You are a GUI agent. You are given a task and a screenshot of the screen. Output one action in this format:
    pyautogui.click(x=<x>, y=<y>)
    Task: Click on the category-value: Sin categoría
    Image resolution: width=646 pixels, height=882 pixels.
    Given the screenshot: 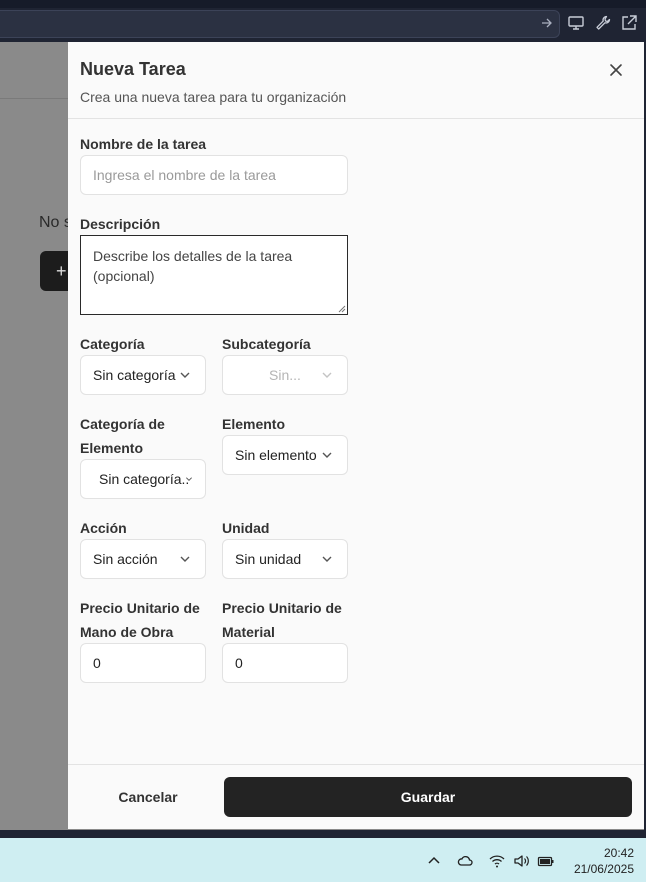 What is the action you would take?
    pyautogui.click(x=134, y=375)
    